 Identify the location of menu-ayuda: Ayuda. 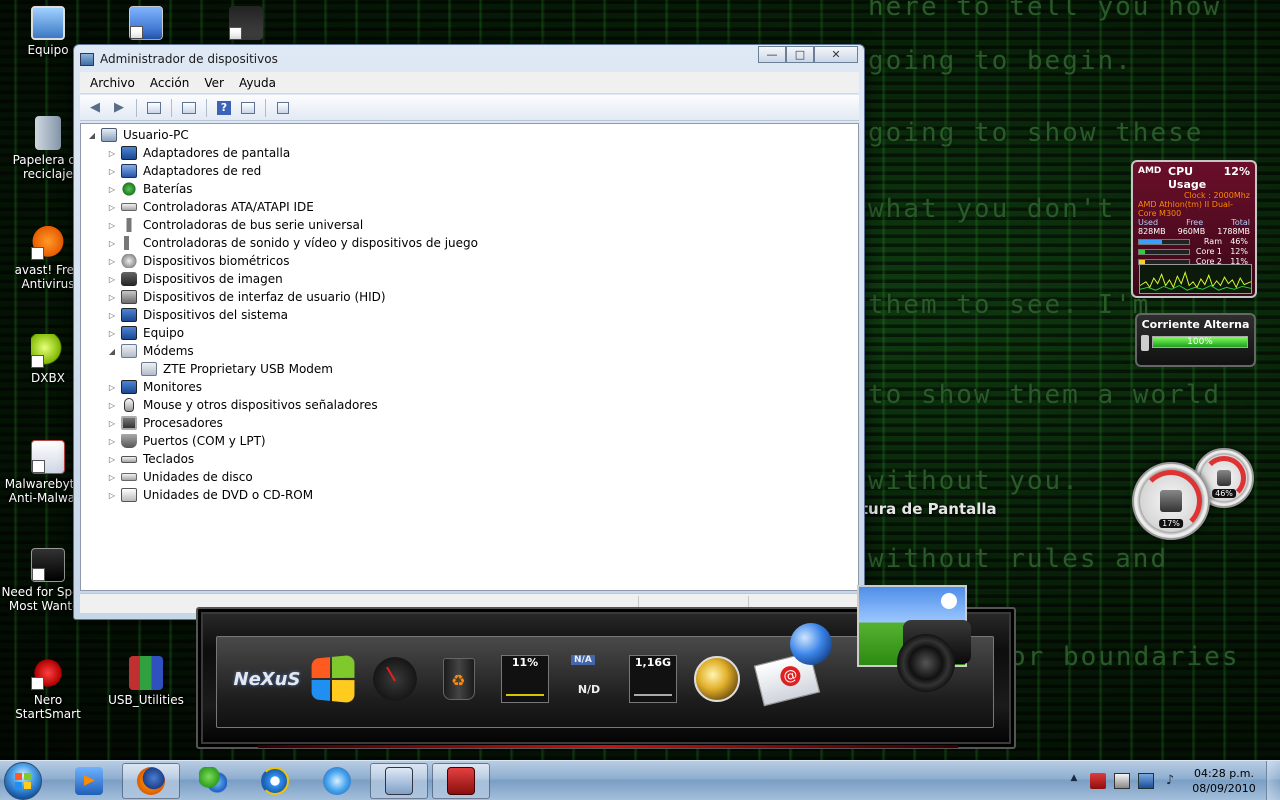
(257, 83).